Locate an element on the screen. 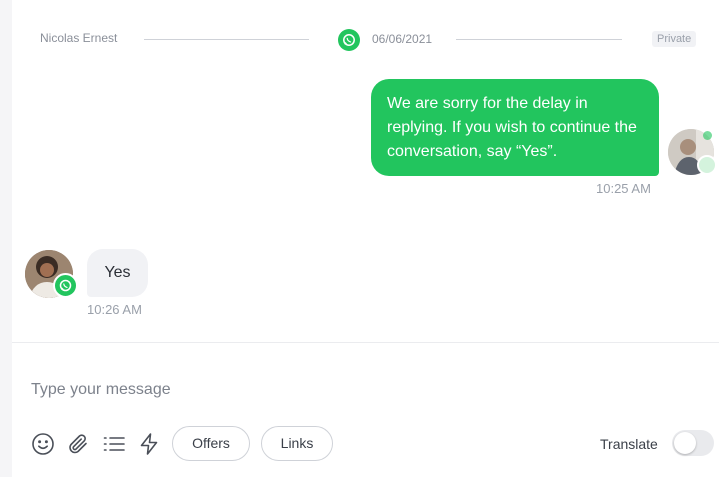 This screenshot has width=719, height=477. private-badge: Private is located at coordinates (674, 39).